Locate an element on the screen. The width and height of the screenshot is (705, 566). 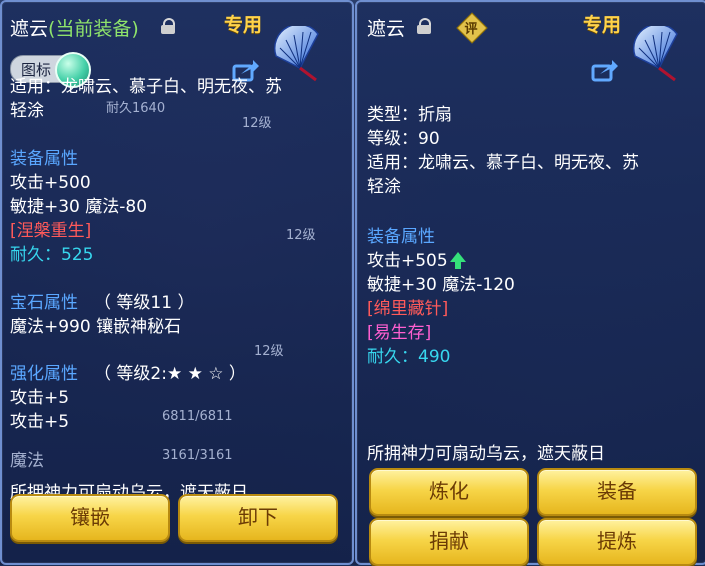
equip-button: 装备 is located at coordinates (617, 492).